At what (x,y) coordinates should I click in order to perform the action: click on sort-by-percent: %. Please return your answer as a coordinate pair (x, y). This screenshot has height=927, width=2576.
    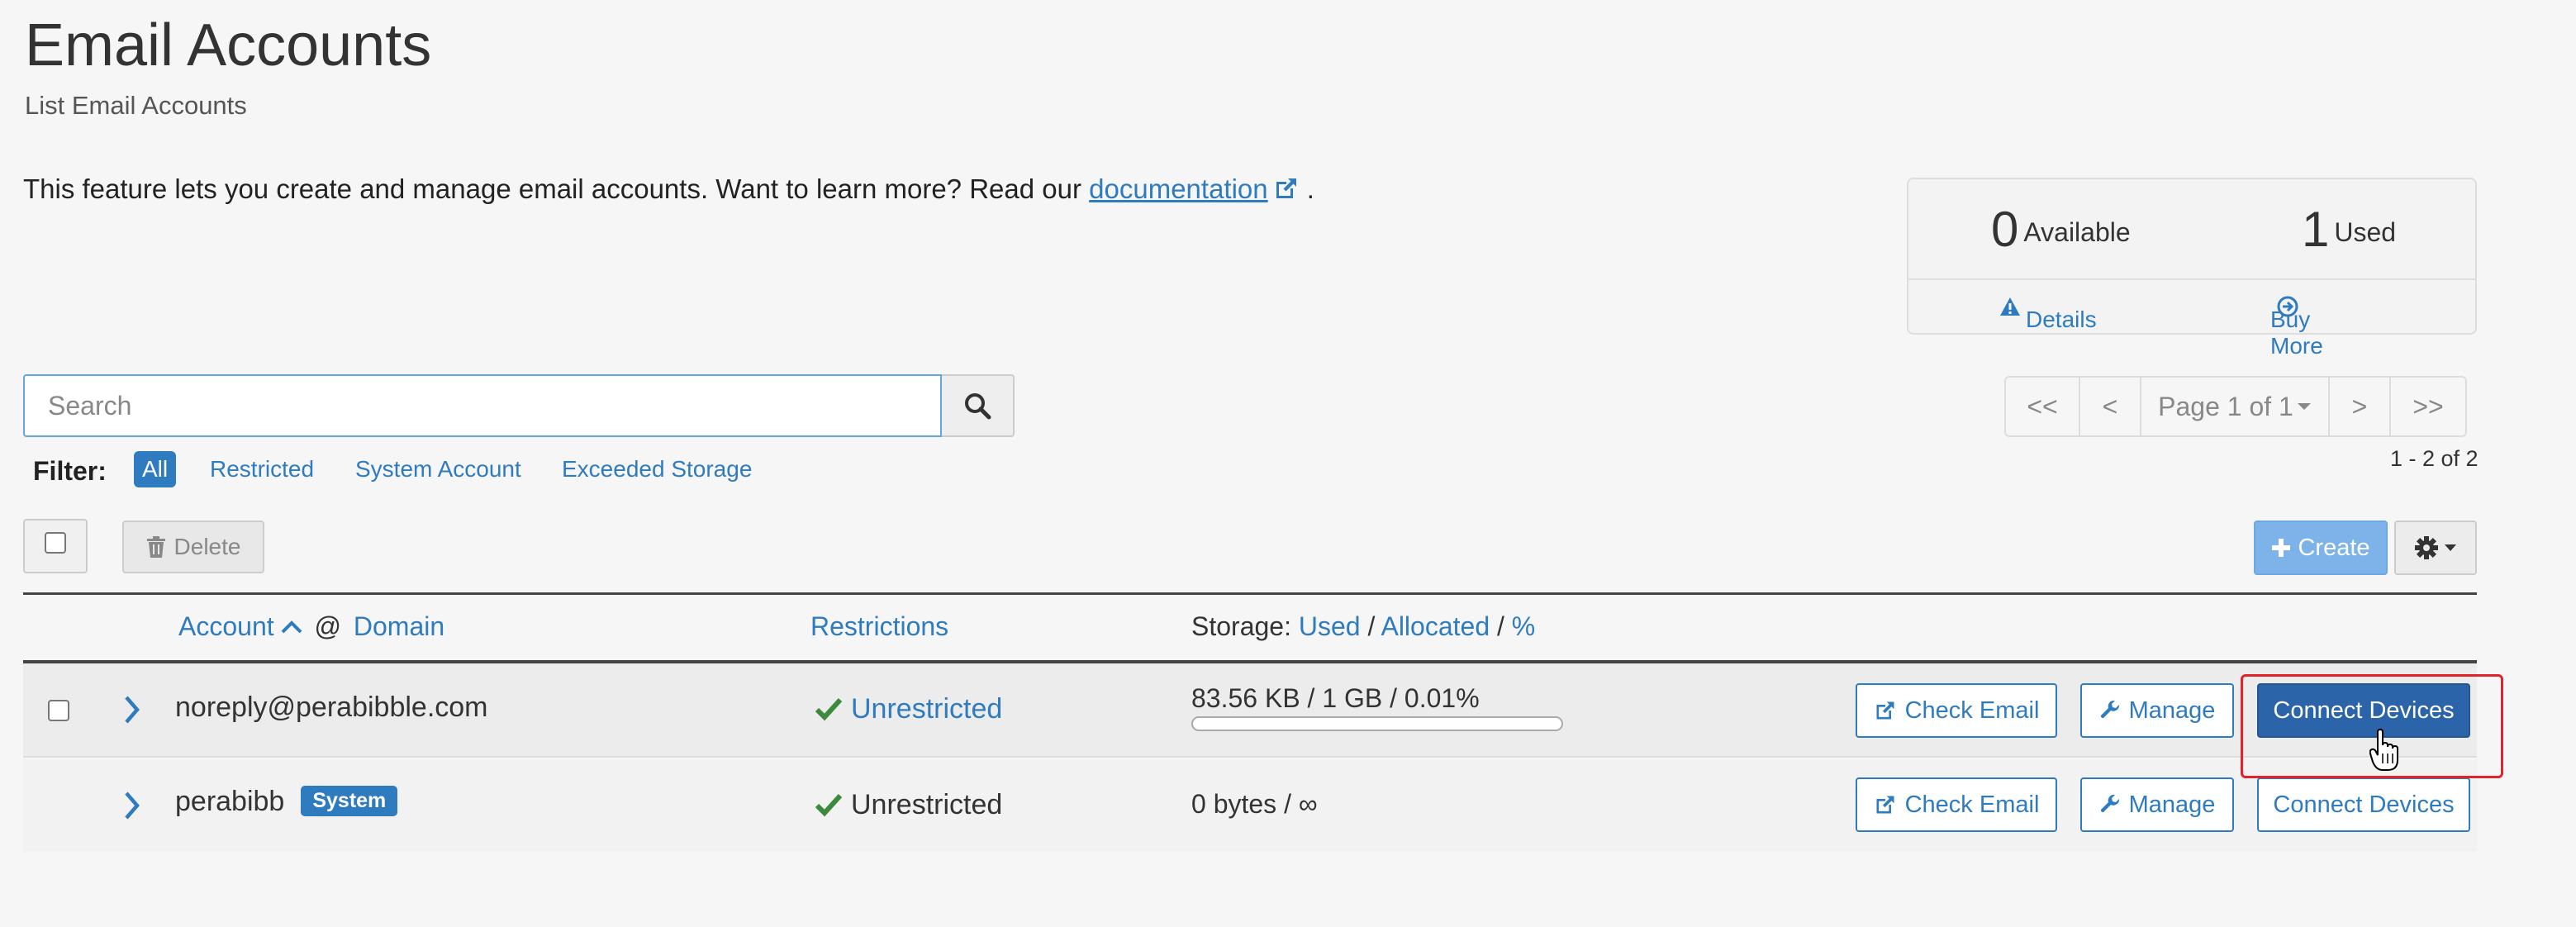
    Looking at the image, I should click on (1523, 626).